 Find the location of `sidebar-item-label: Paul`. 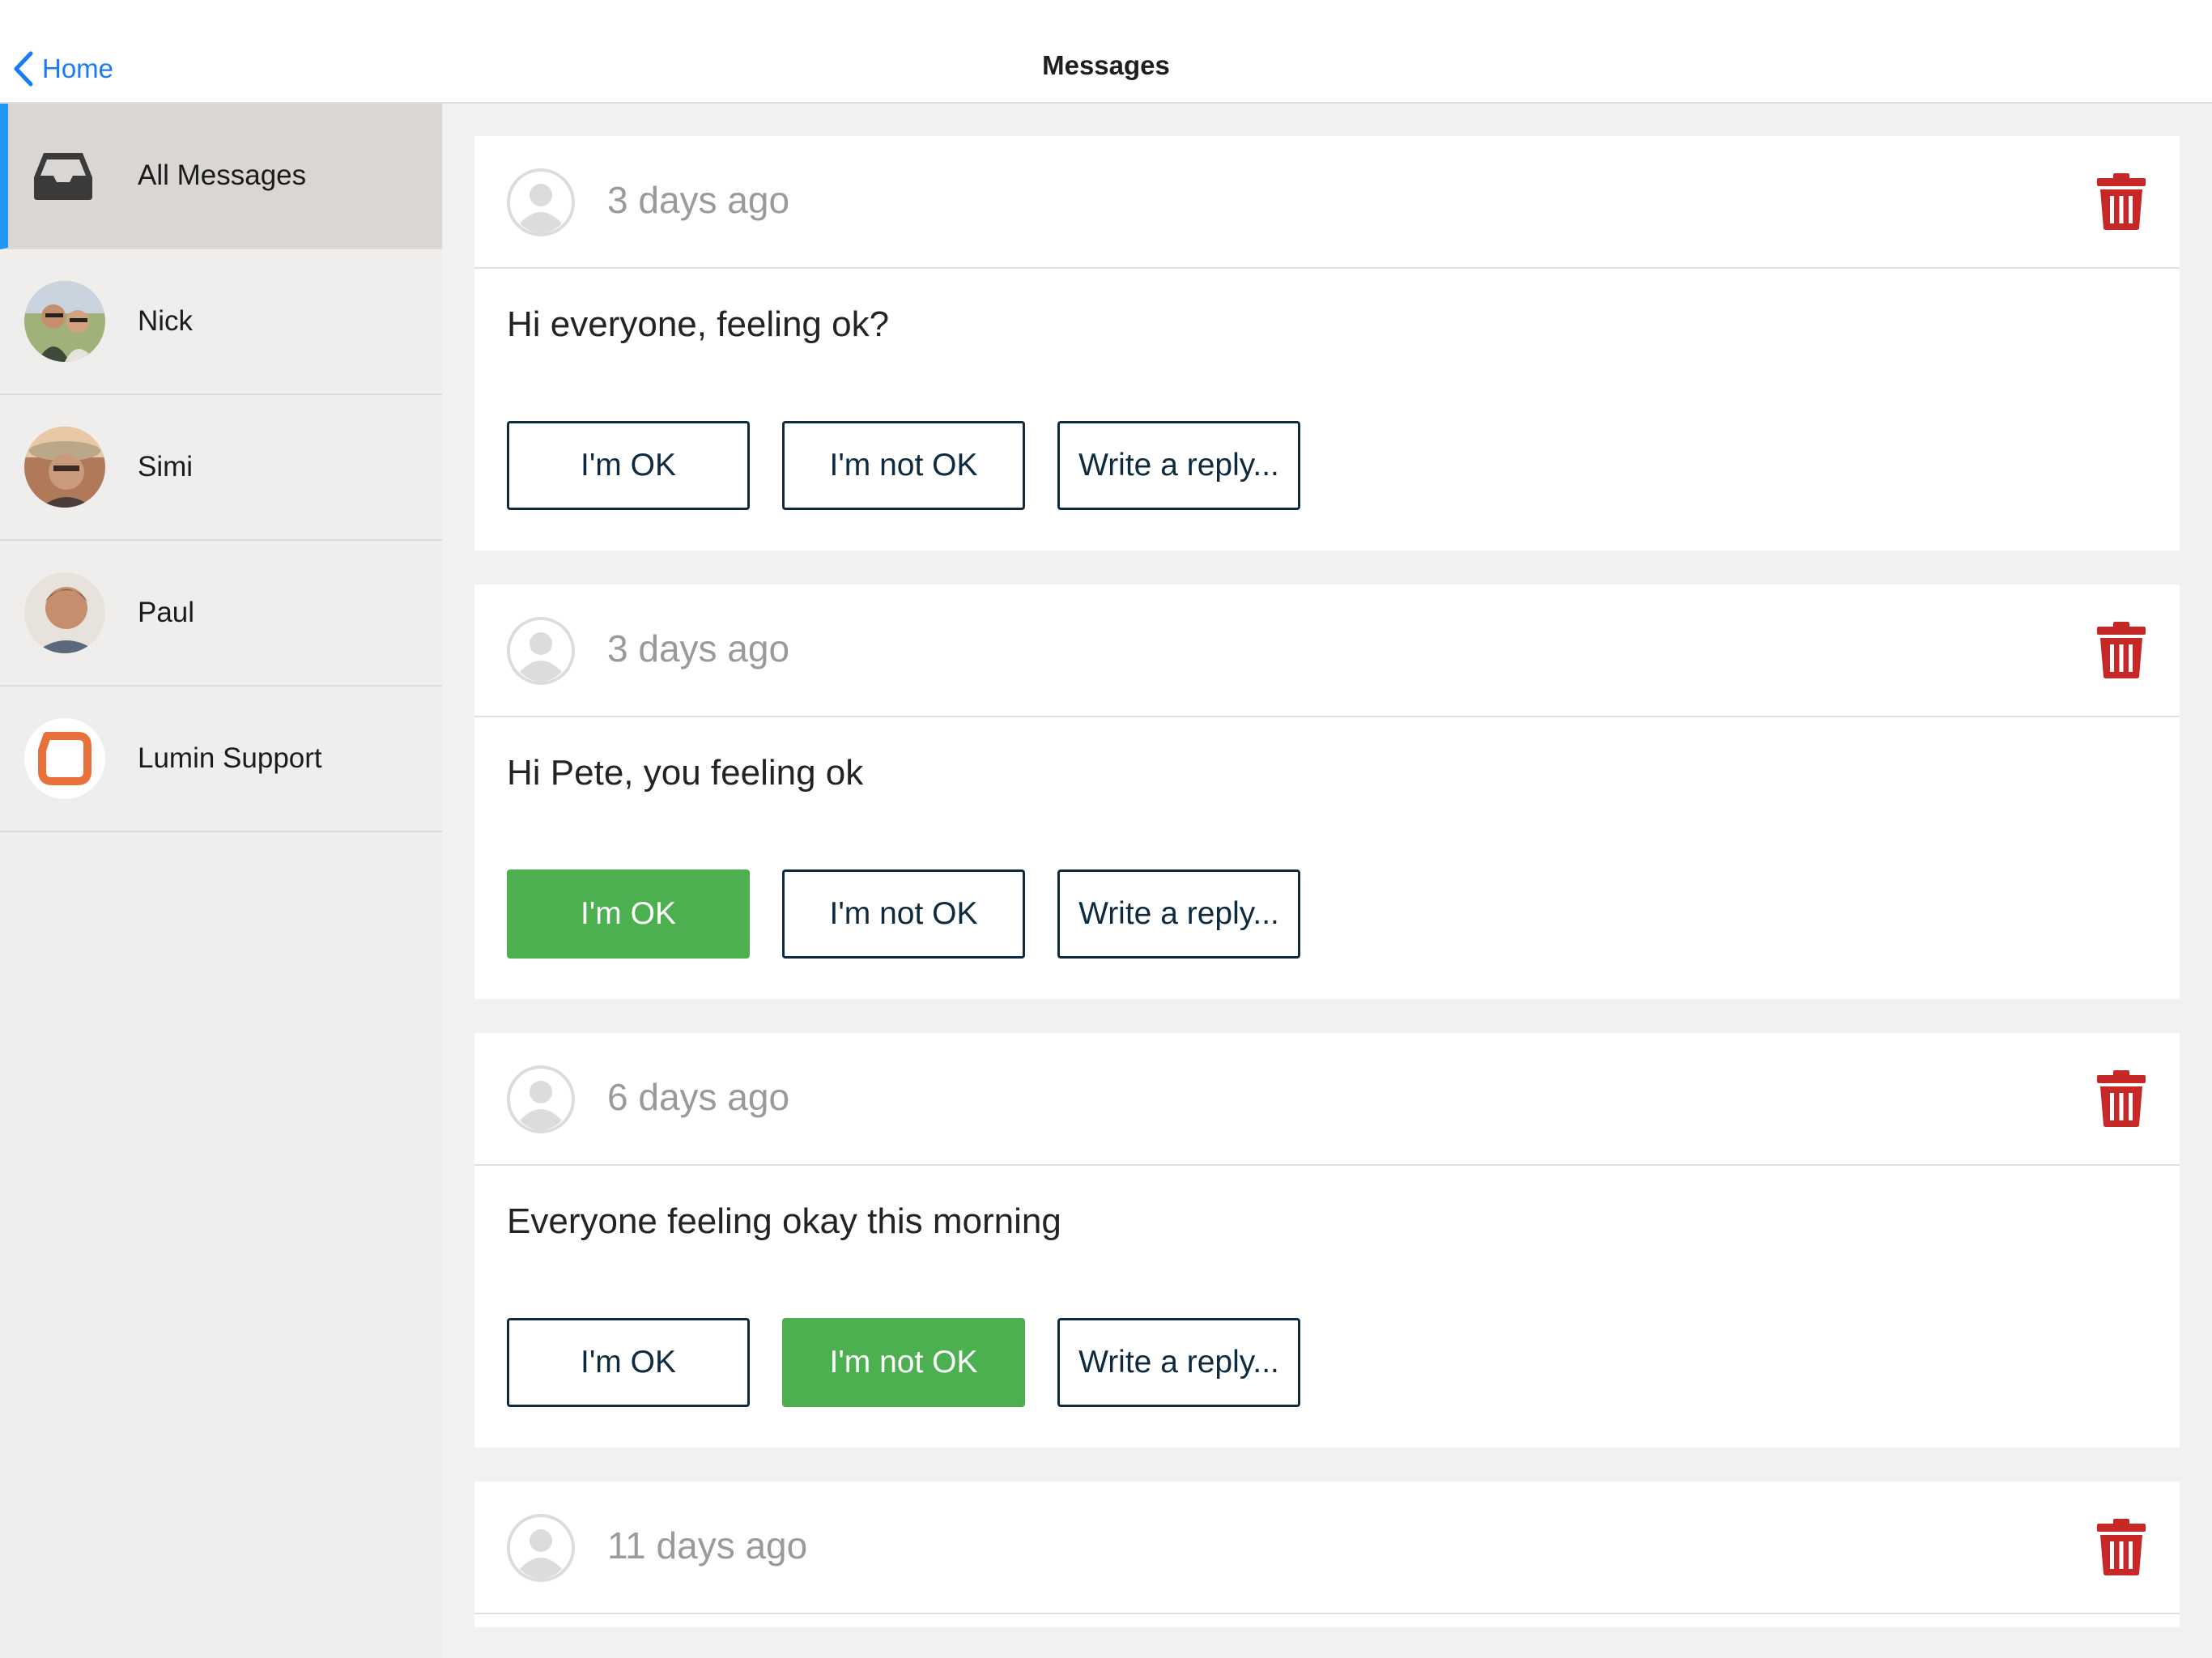

sidebar-item-label: Paul is located at coordinates (166, 612).